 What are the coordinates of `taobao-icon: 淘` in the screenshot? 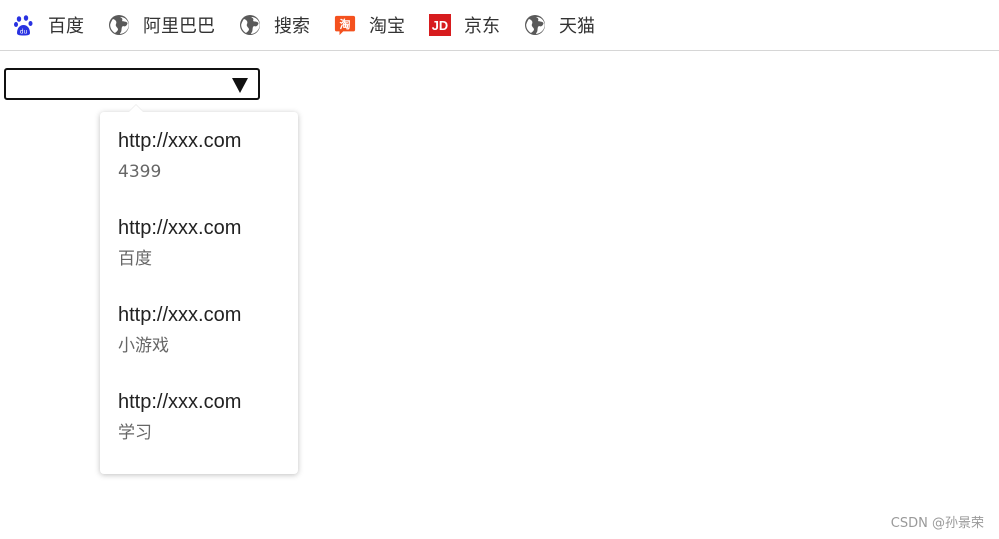 It's located at (345, 25).